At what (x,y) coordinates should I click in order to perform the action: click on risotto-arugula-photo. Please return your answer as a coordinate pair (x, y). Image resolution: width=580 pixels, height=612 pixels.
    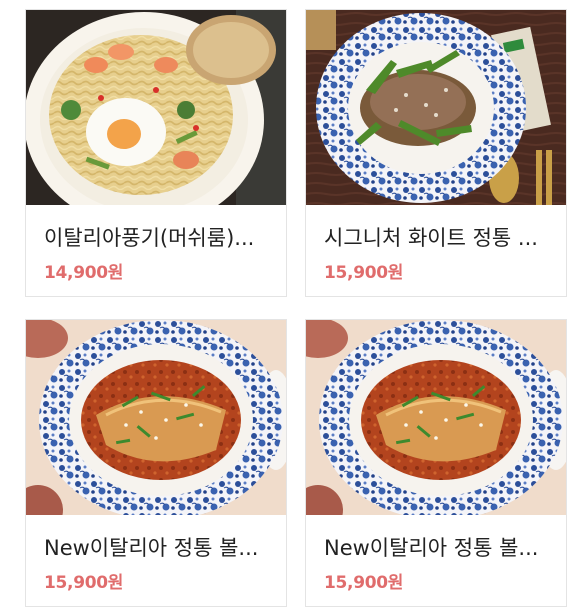
    Looking at the image, I should click on (436, 107).